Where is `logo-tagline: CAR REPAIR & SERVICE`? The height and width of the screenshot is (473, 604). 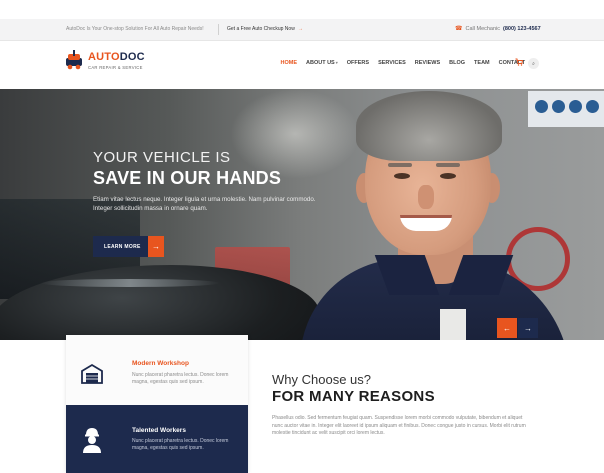
logo-tagline: CAR REPAIR & SERVICE is located at coordinates (115, 67).